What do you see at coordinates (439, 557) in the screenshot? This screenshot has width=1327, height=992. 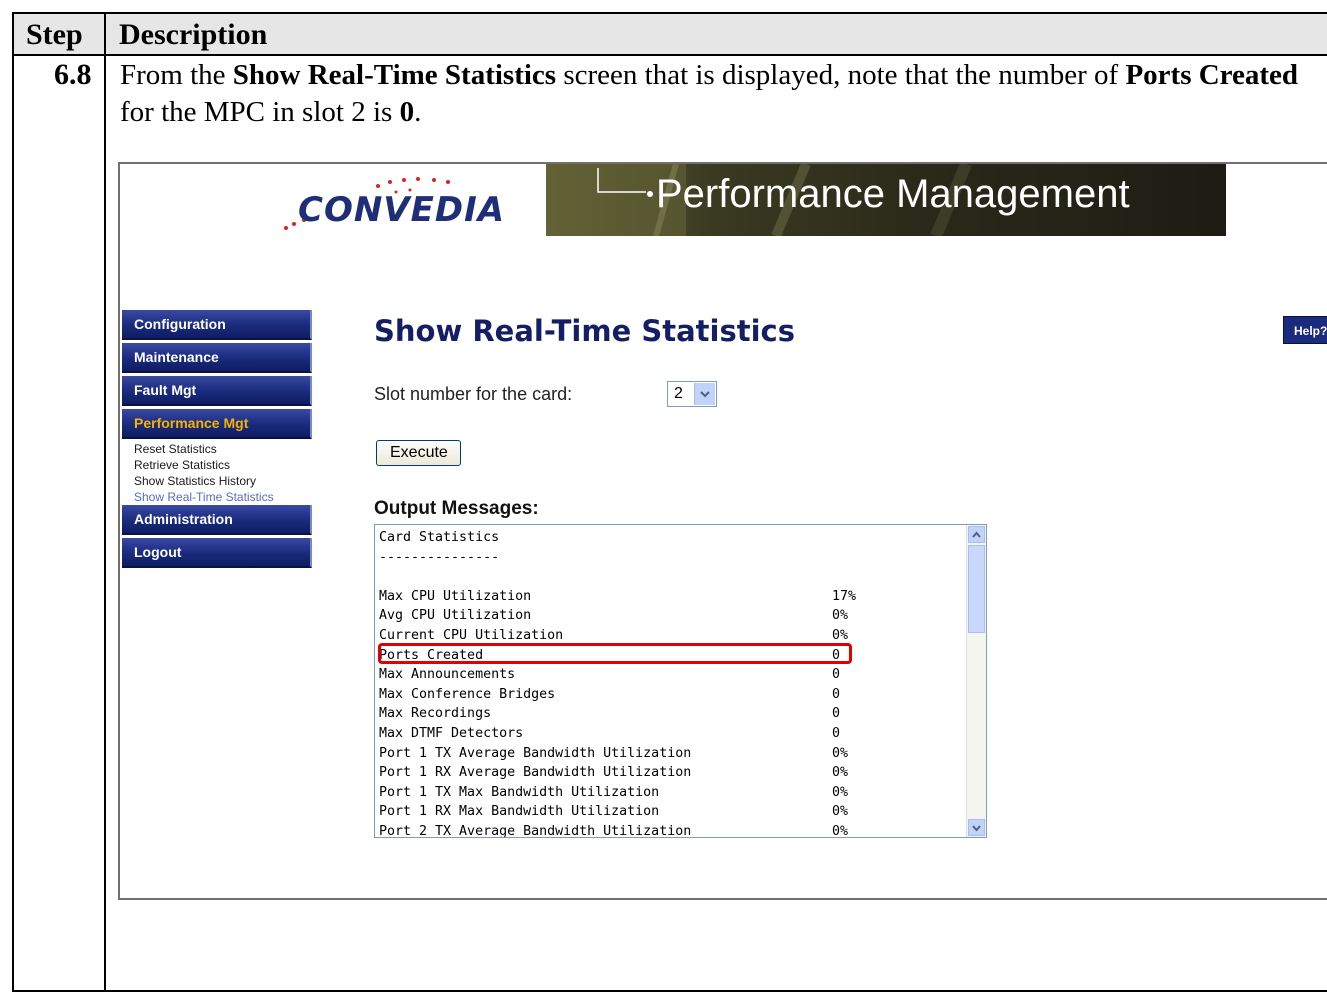 I see `output-line-label: ---------------` at bounding box center [439, 557].